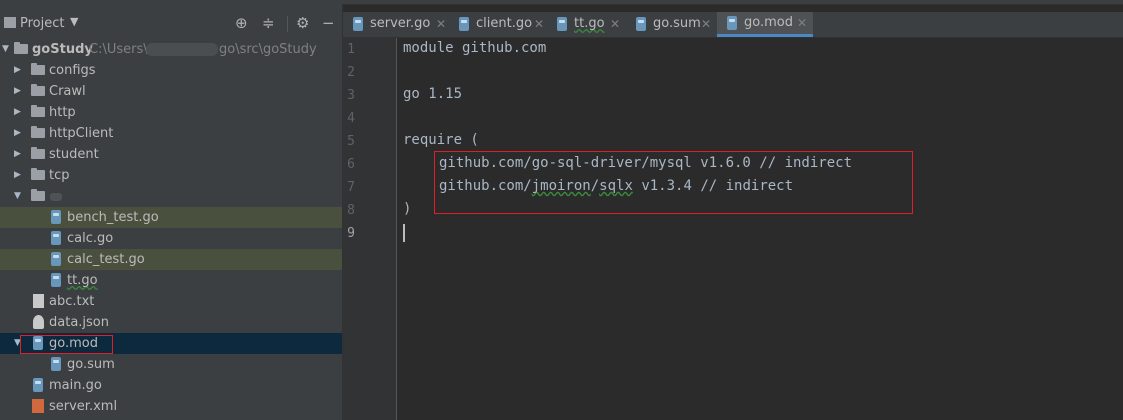 The width and height of the screenshot is (1123, 420). What do you see at coordinates (38, 406) in the screenshot?
I see `xml-file-icon` at bounding box center [38, 406].